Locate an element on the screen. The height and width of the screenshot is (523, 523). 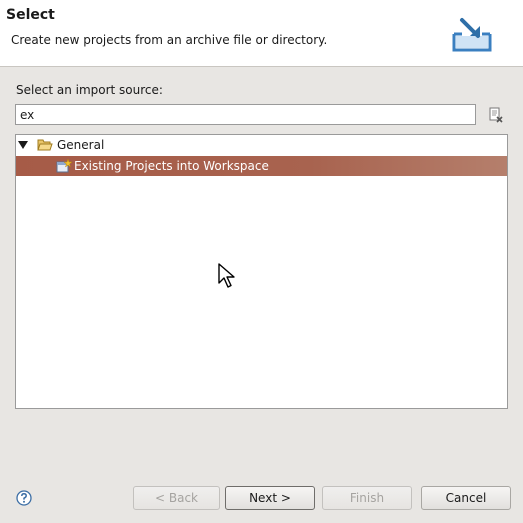
import-source-filter-input is located at coordinates (245, 114).